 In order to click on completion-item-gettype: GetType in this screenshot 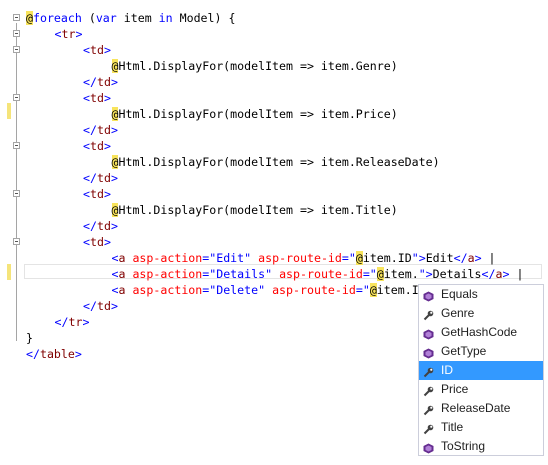, I will do `click(481, 351)`.